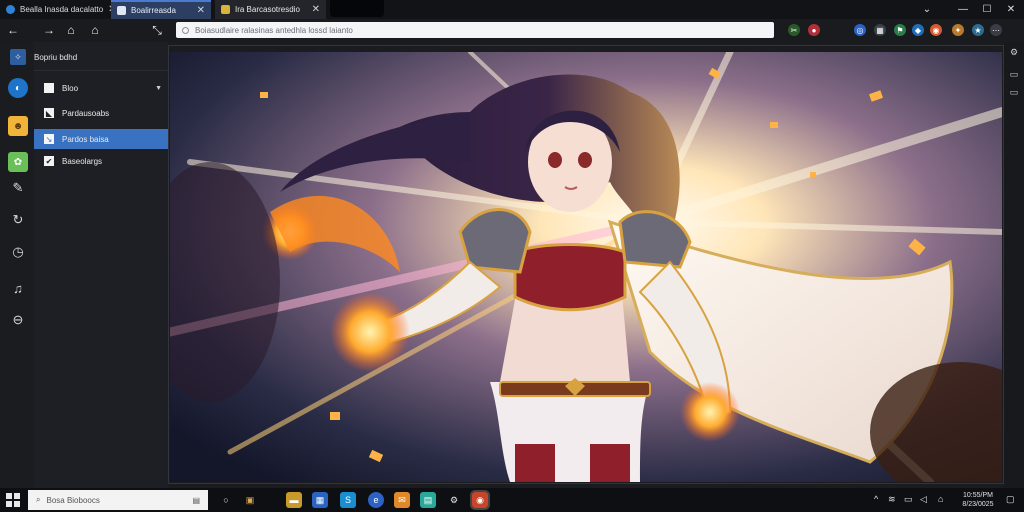  What do you see at coordinates (85, 139) in the screenshot?
I see `sidebar-item-label: Pardos baisa` at bounding box center [85, 139].